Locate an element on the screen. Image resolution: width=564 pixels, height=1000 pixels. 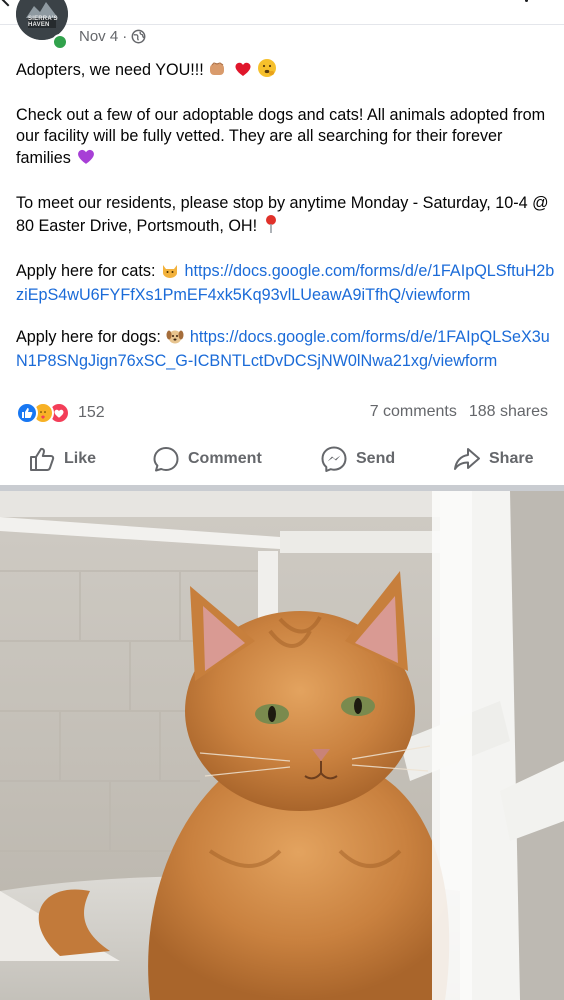
reactions-count: 152 is located at coordinates (91, 412).